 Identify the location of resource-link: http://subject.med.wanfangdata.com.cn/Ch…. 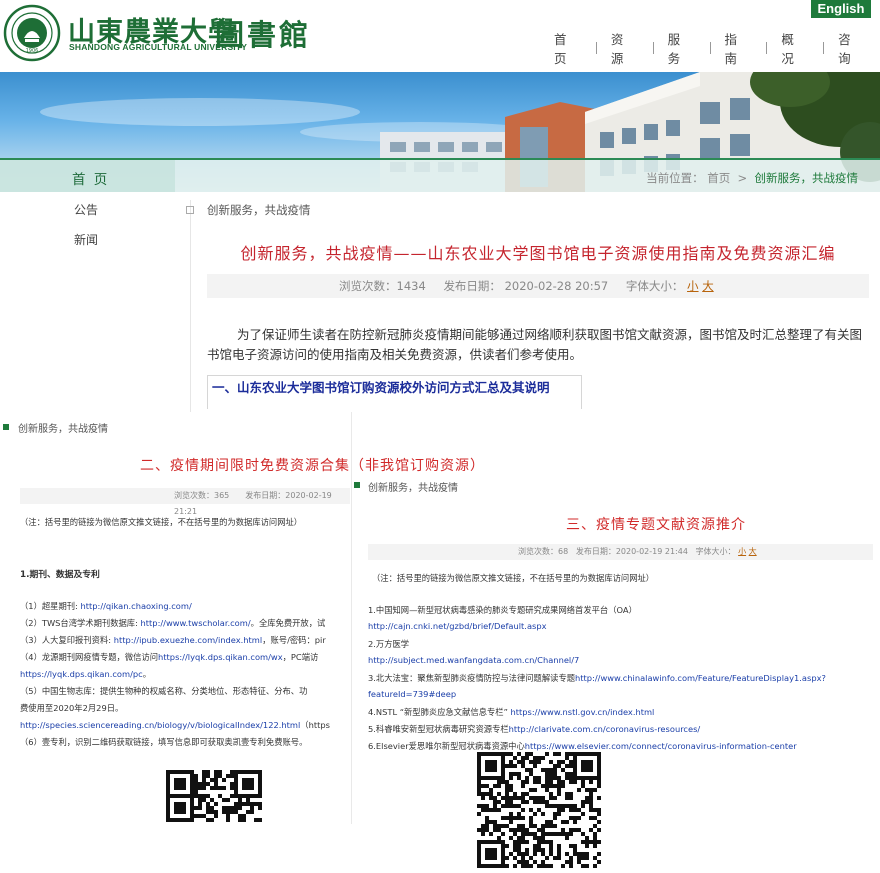
(473, 660).